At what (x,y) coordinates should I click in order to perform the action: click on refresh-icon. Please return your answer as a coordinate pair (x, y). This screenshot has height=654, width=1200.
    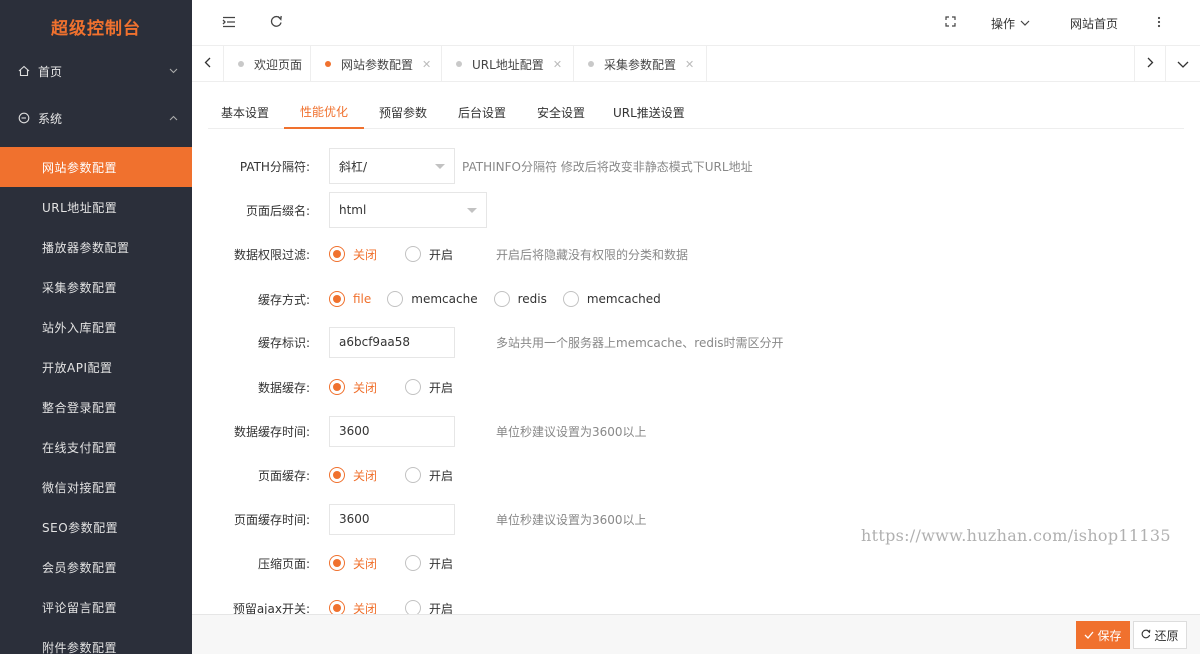
    Looking at the image, I should click on (1146, 635).